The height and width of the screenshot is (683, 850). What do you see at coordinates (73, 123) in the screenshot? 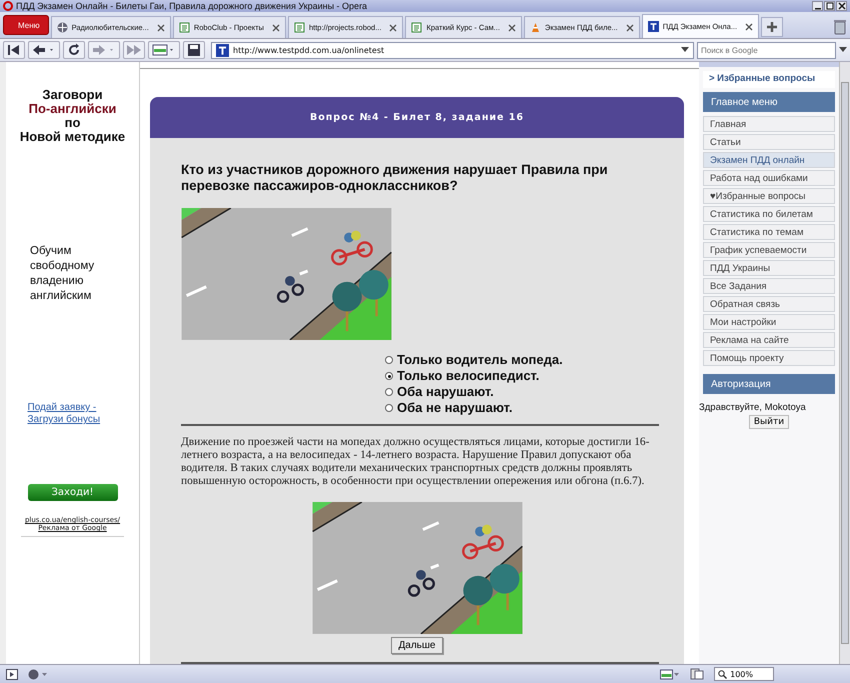
I see `ad-headline: по` at bounding box center [73, 123].